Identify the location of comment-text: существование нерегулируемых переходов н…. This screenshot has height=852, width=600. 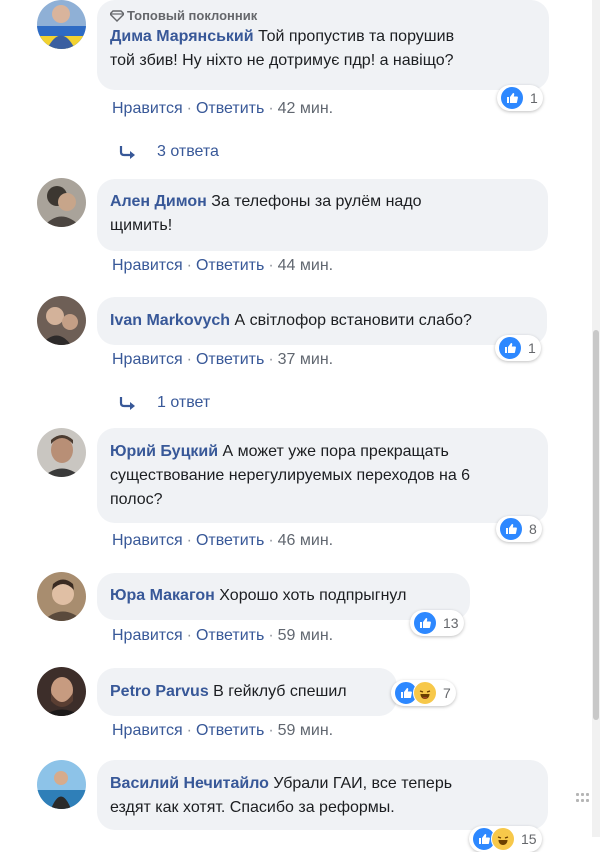
(290, 475).